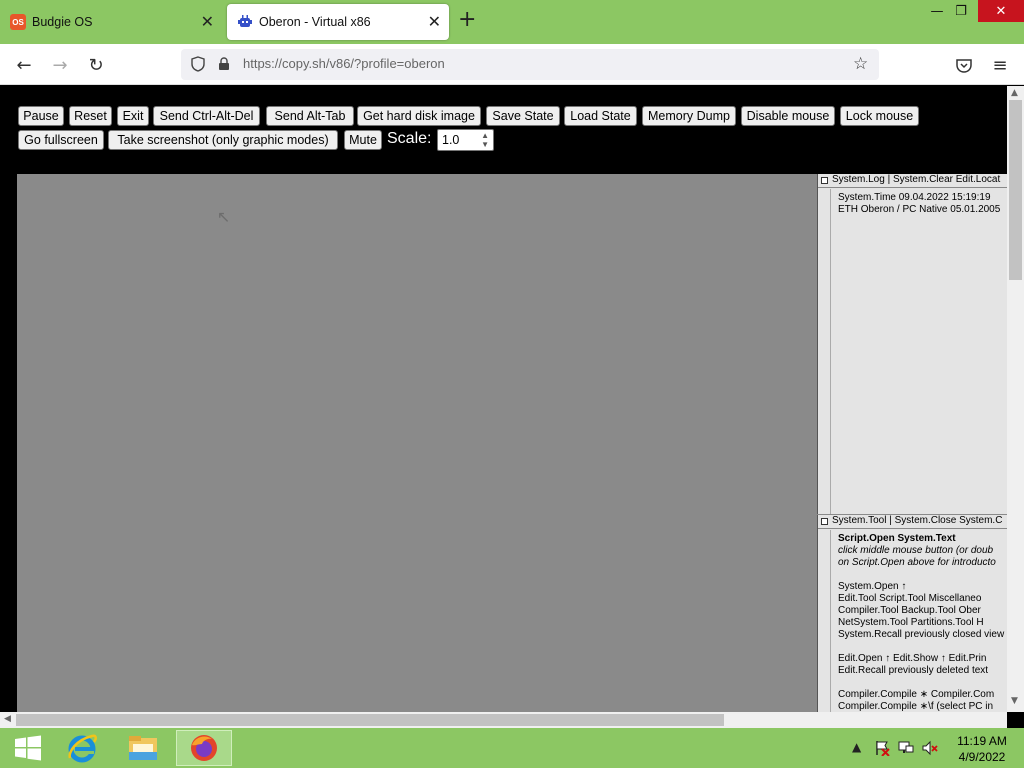 The height and width of the screenshot is (768, 1024). I want to click on network-icon, so click(906, 749).